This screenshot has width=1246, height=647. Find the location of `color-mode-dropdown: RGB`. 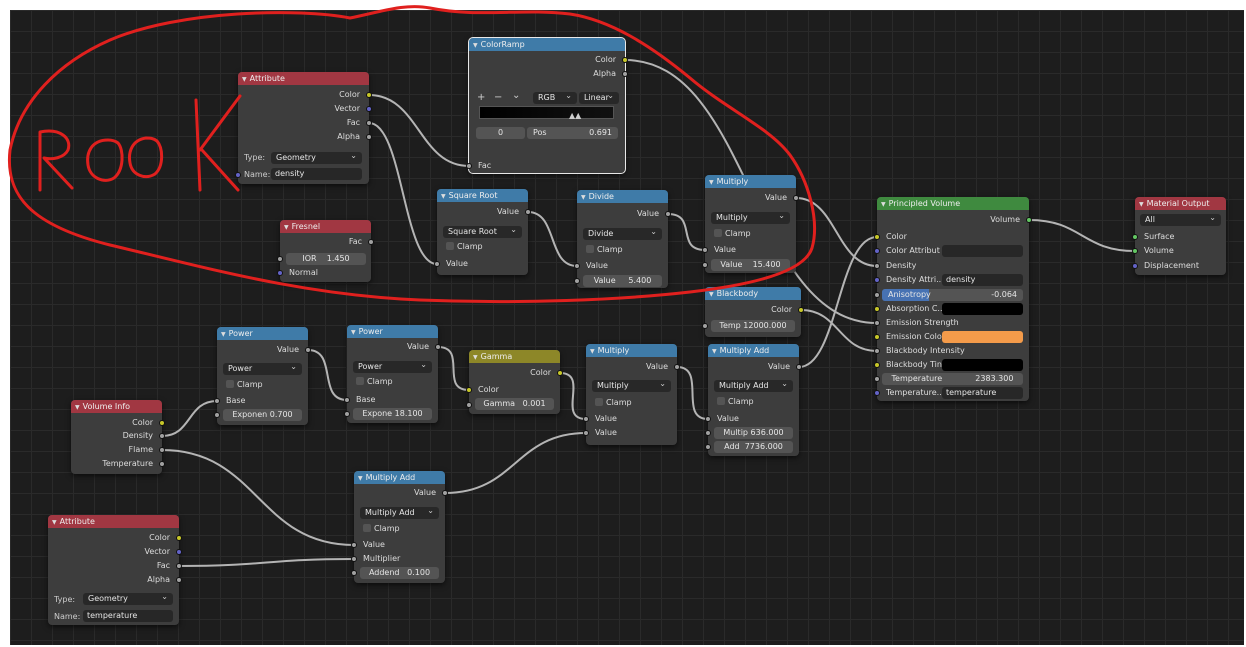

color-mode-dropdown: RGB is located at coordinates (555, 98).